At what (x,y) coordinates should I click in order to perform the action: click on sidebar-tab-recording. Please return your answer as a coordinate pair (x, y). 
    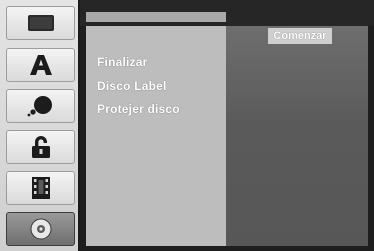
    Looking at the image, I should click on (40, 188).